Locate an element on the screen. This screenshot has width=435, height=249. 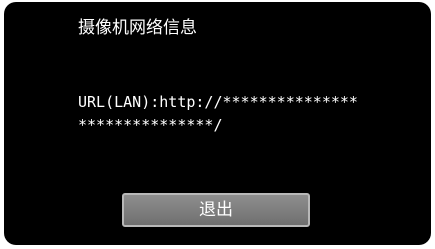
url-text-line-2: ***************/ is located at coordinates (150, 125).